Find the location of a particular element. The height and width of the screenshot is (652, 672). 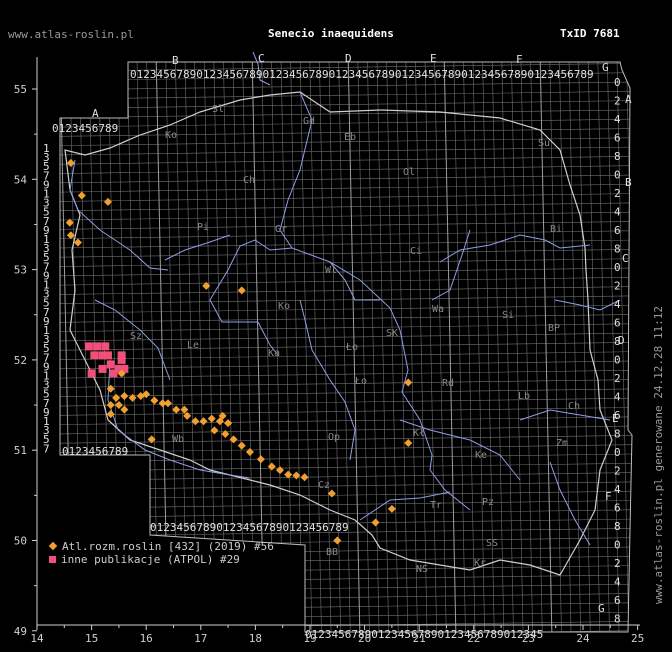

y-tick-label: 51 is located at coordinates (20, 450).